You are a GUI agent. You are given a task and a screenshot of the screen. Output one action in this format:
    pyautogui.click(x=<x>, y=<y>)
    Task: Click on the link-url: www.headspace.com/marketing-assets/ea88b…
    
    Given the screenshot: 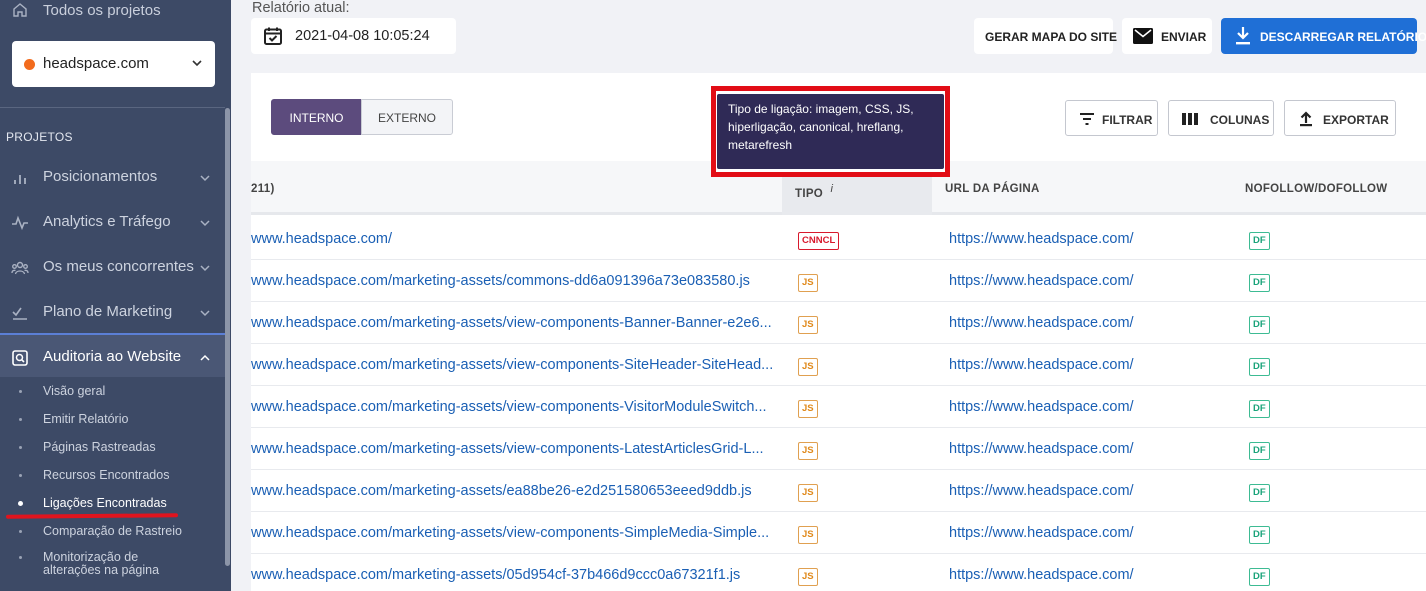 What is the action you would take?
    pyautogui.click(x=501, y=491)
    